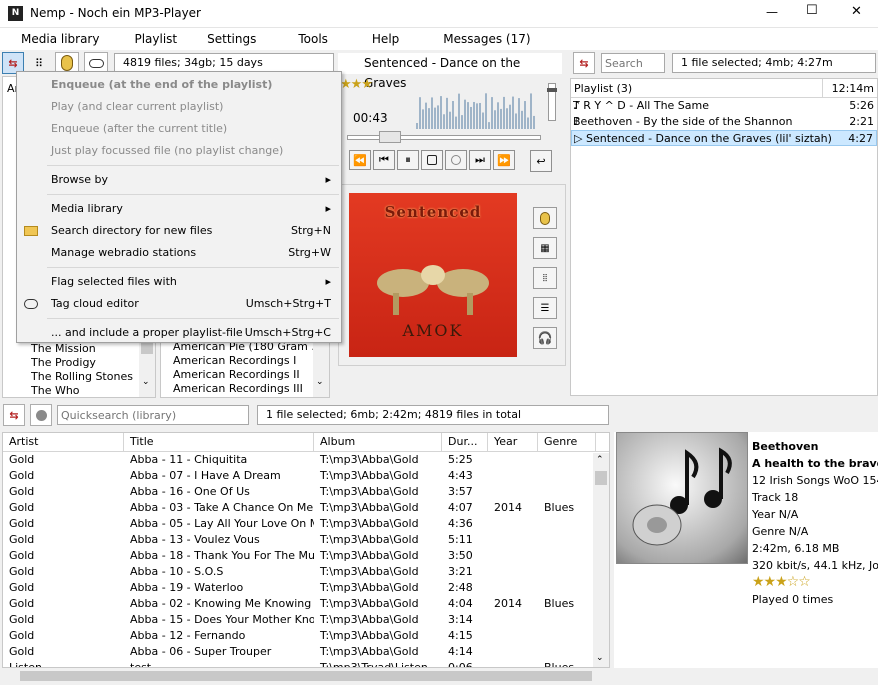  I want to click on playlist-search-input, so click(633, 63).